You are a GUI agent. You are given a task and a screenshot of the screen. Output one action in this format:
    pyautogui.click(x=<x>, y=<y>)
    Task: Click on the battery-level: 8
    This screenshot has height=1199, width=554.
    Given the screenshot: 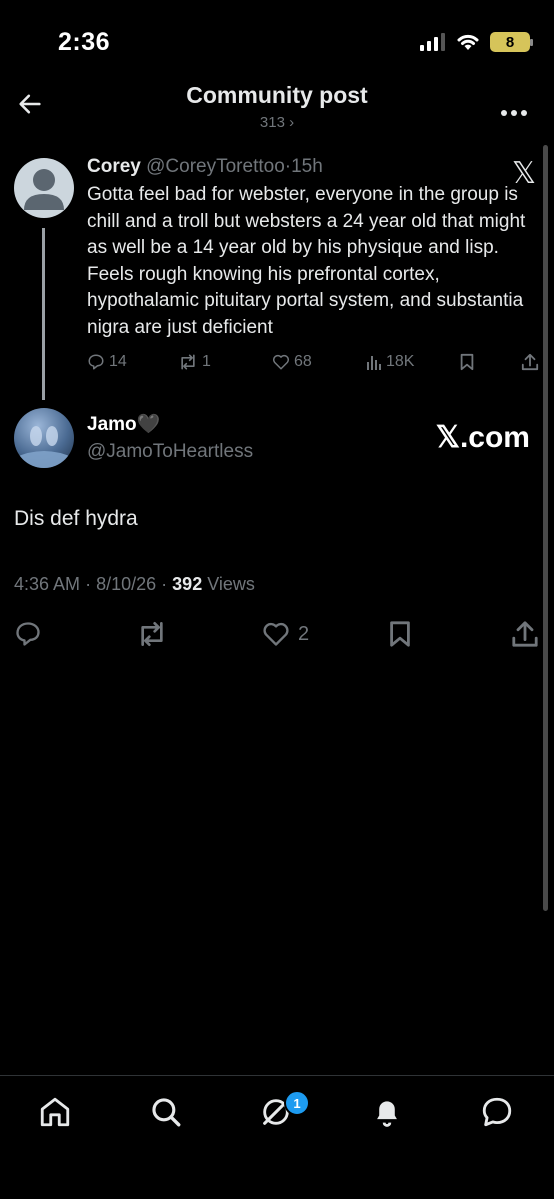 What is the action you would take?
    pyautogui.click(x=510, y=42)
    